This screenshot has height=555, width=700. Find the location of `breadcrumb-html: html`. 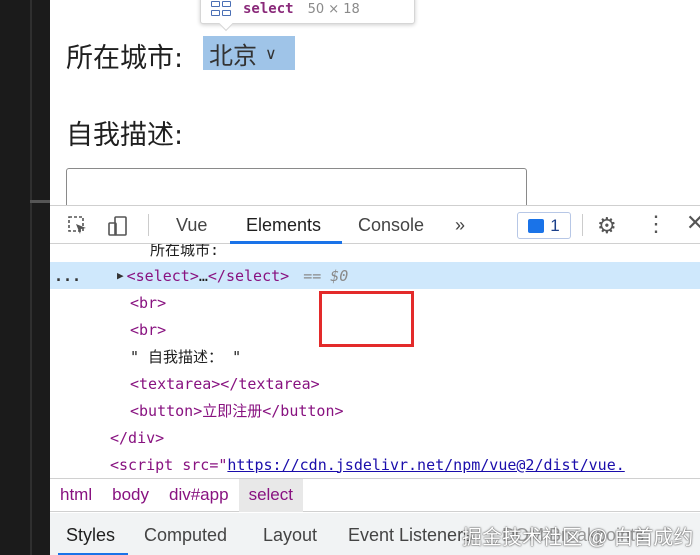

breadcrumb-html: html is located at coordinates (76, 495).